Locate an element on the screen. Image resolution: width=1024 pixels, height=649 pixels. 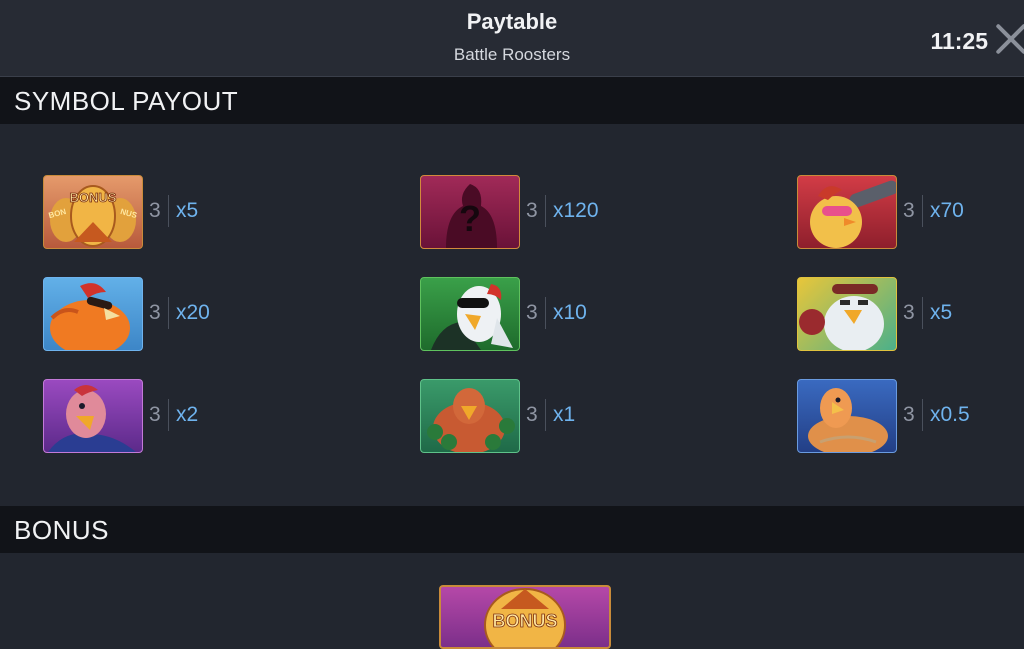
payout-item: BONUS BON NUS 3 x5 is located at coordinates (163, 212).